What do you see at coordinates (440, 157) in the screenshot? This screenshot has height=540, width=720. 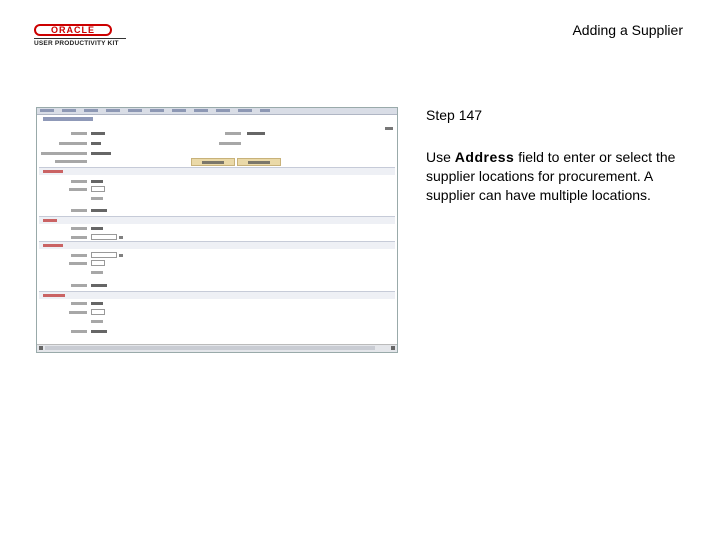 I see `instruction-prefix: Use` at bounding box center [440, 157].